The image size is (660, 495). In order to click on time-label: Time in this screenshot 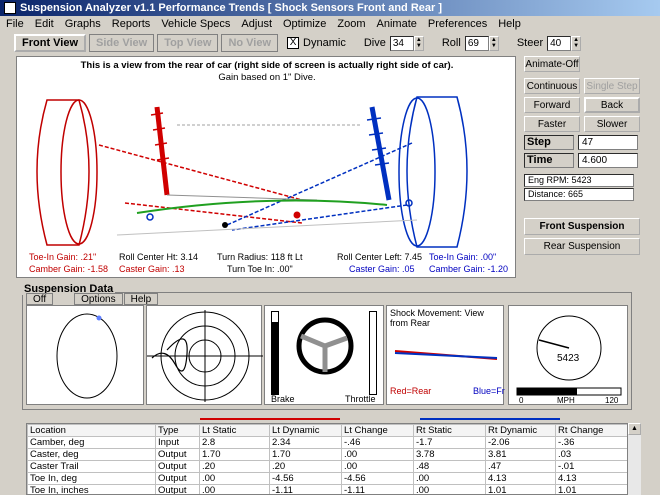, I will do `click(549, 160)`.